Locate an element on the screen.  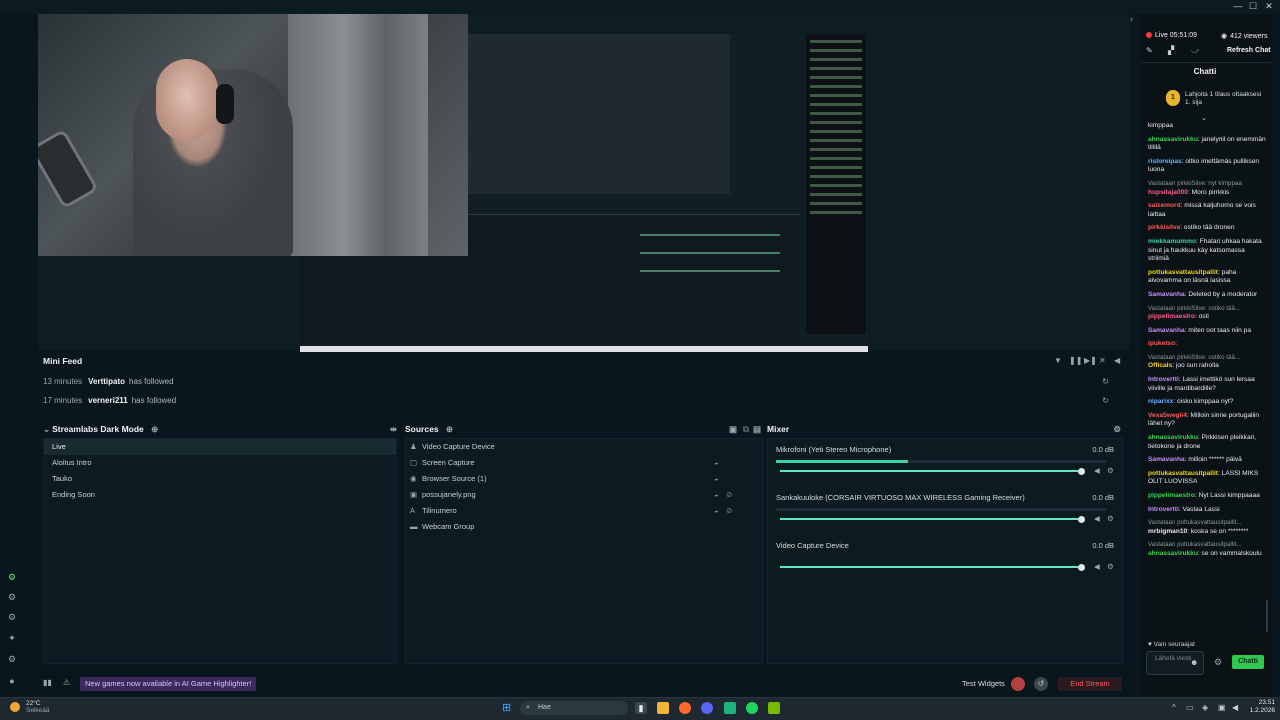
chat-send-button: Chatti is located at coordinates (1248, 662).